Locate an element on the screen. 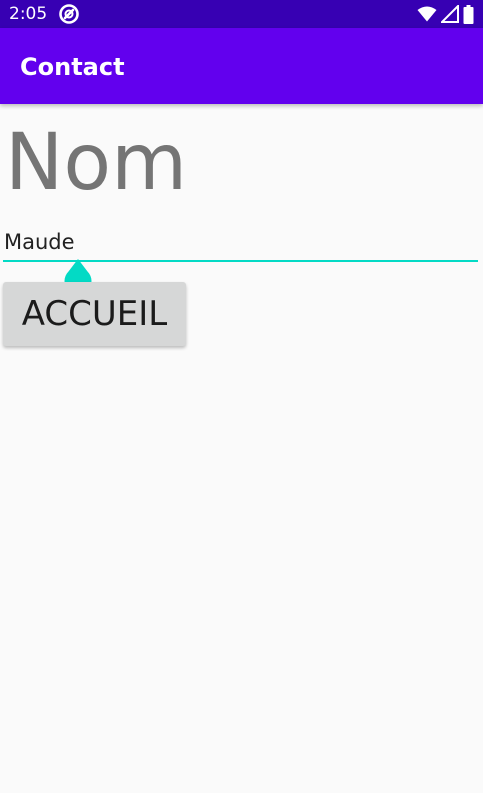 The height and width of the screenshot is (793, 483). name-field-value: Maude is located at coordinates (39, 242).